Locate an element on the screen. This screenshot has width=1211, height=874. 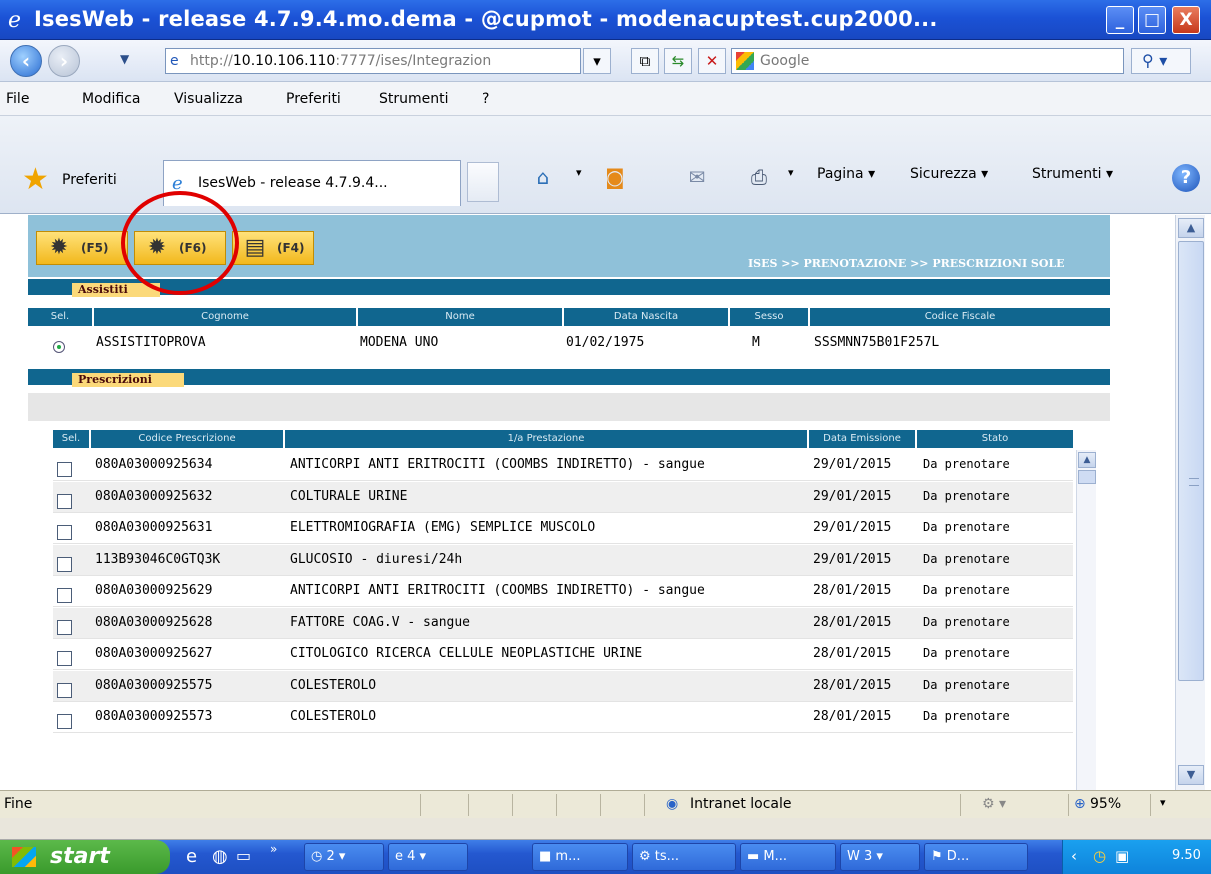
favorites-star-icon: ★ is located at coordinates (36, 180).